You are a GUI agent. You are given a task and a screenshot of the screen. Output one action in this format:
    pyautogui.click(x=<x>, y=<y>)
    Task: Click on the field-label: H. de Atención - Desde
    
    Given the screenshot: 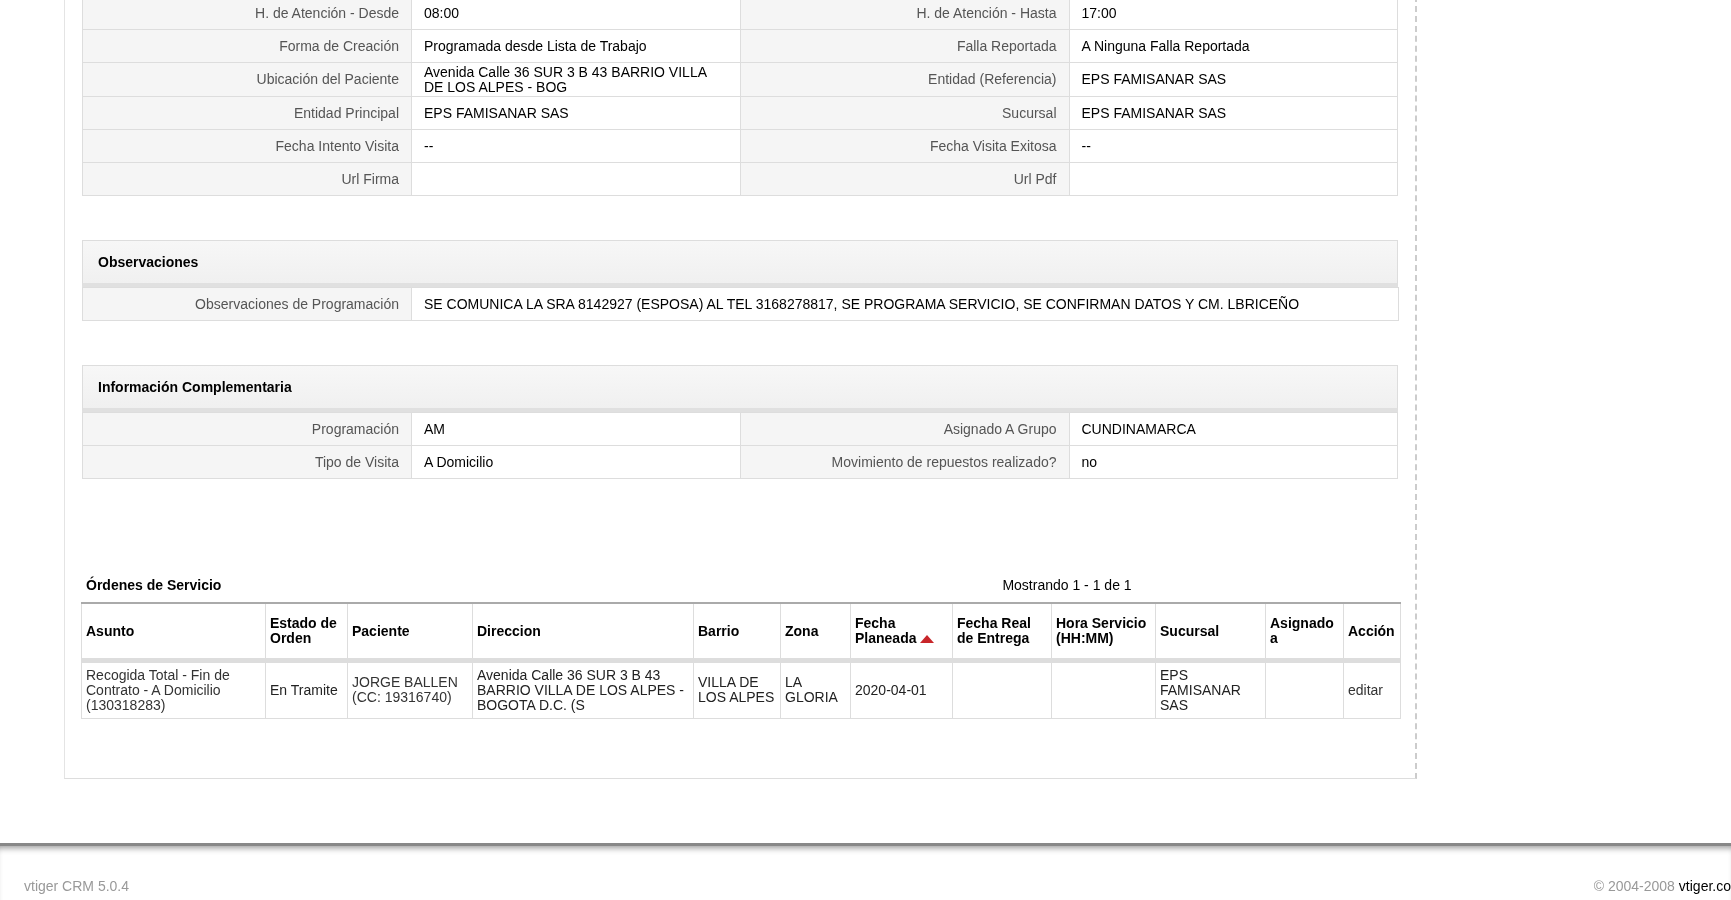 What is the action you would take?
    pyautogui.click(x=247, y=15)
    